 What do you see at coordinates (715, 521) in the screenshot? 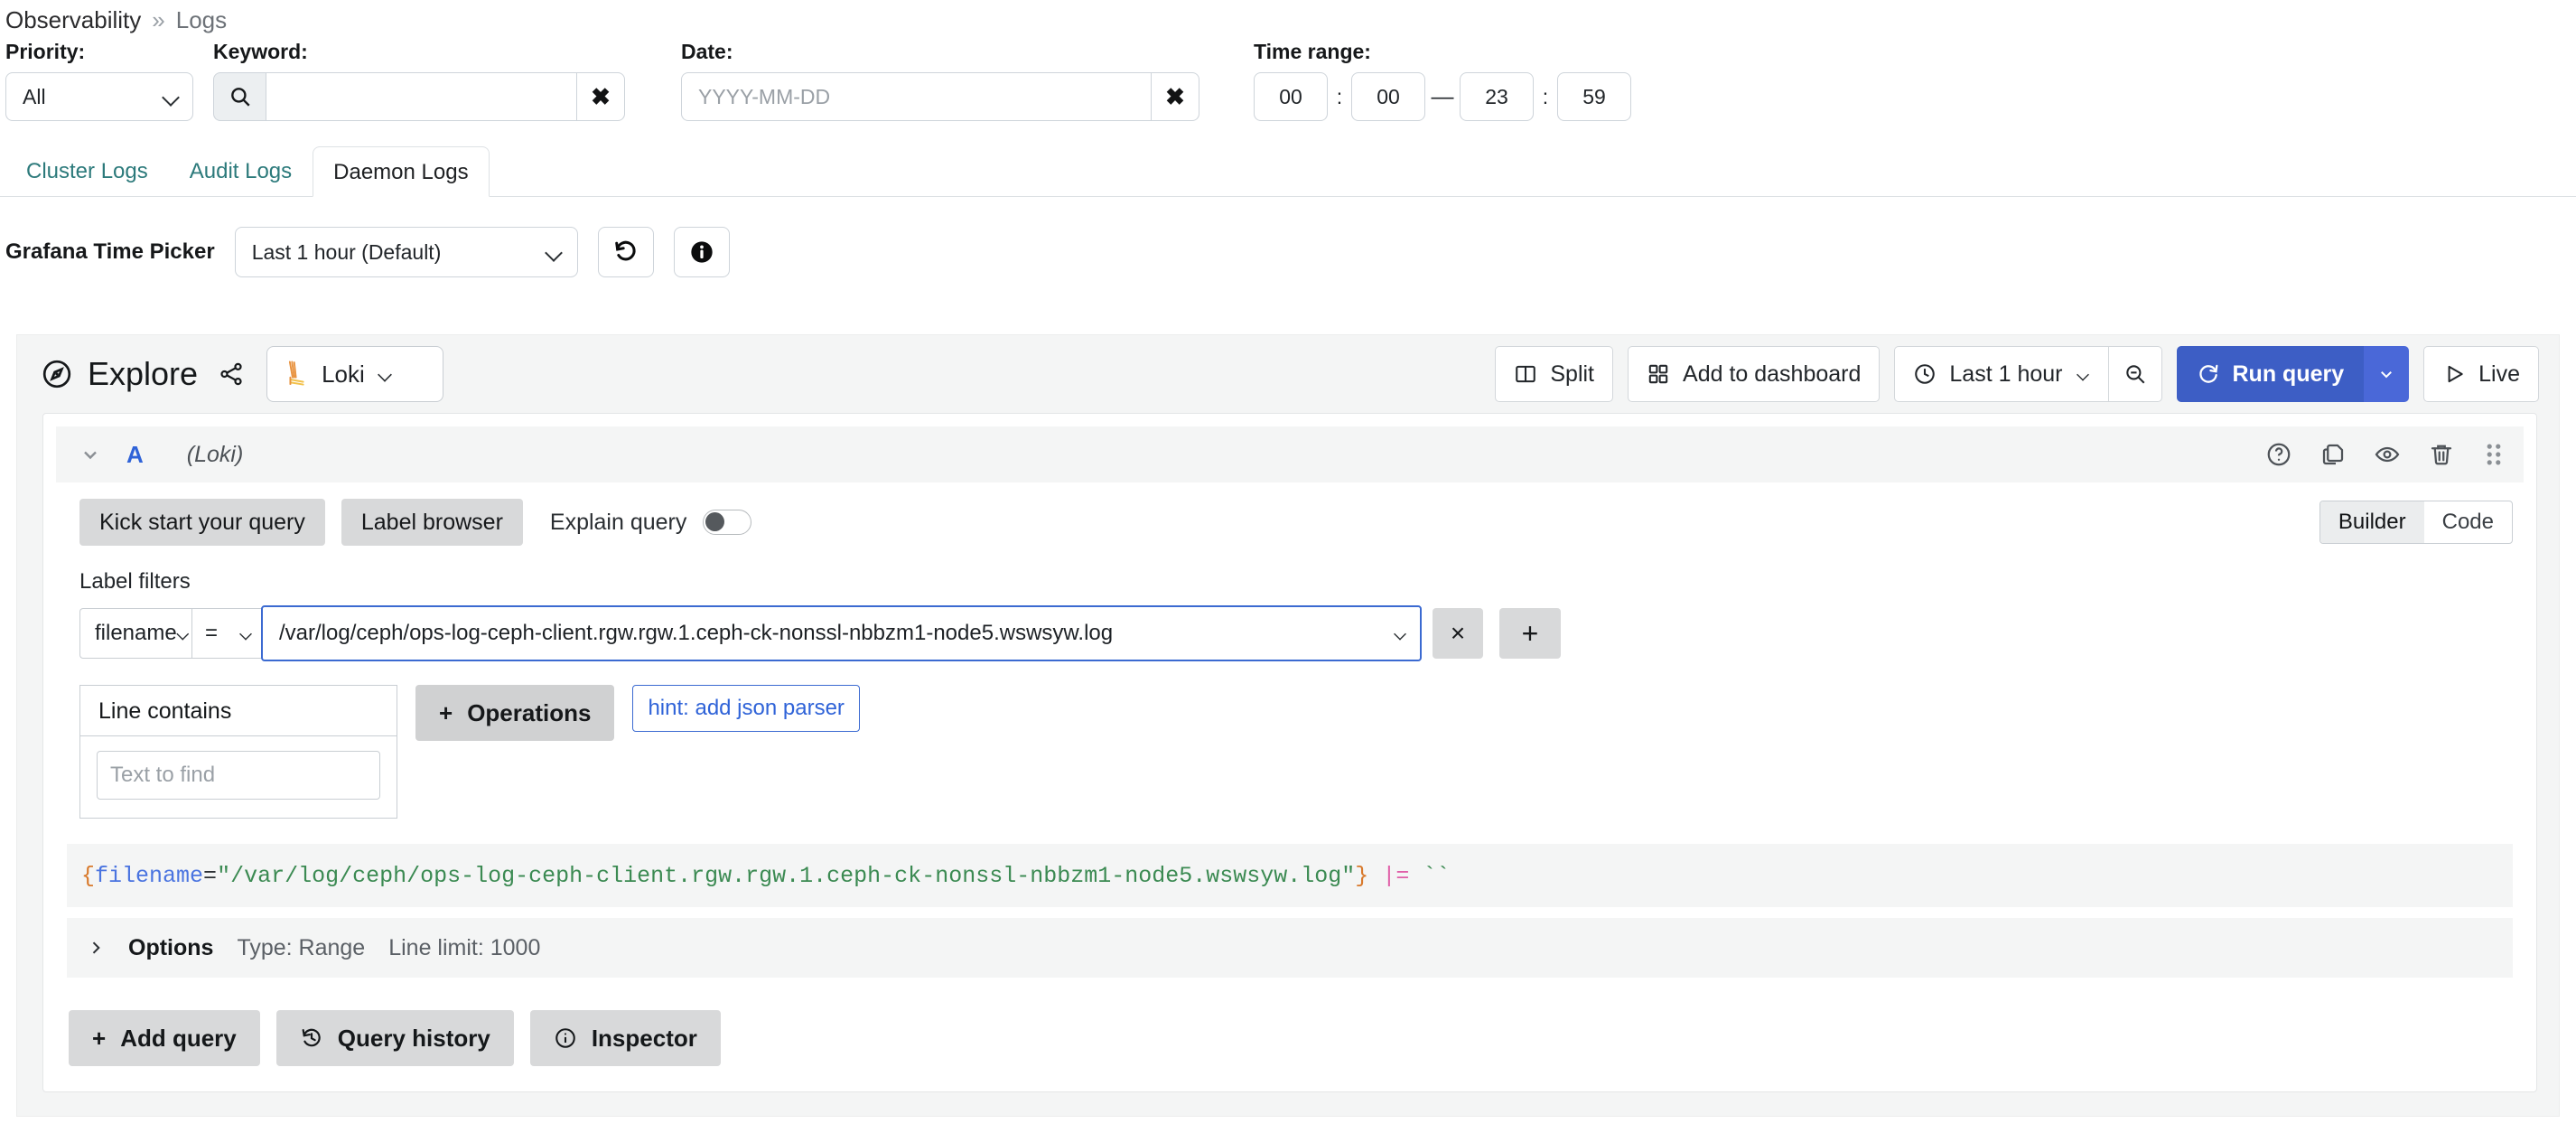
I see `toggle-knob` at bounding box center [715, 521].